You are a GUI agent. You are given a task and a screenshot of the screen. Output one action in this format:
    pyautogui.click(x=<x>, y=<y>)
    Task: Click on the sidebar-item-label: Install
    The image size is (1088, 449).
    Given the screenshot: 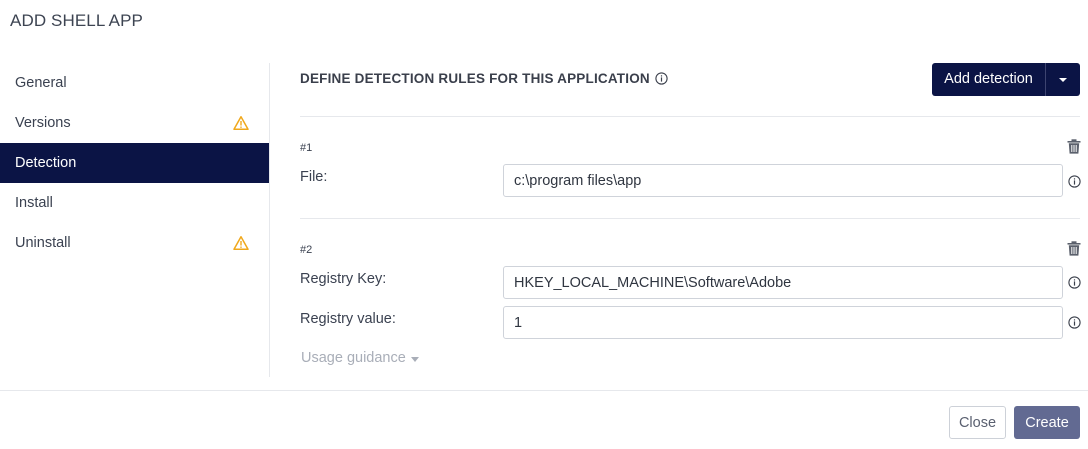 What is the action you would take?
    pyautogui.click(x=34, y=203)
    